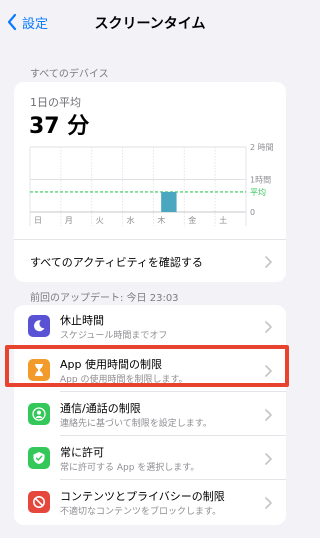 Image resolution: width=320 pixels, height=538 pixels. Describe the element at coordinates (150, 458) in the screenshot. I see `menu-item-always-allowed: 常に許可 常に許可する App を選択します。` at that location.